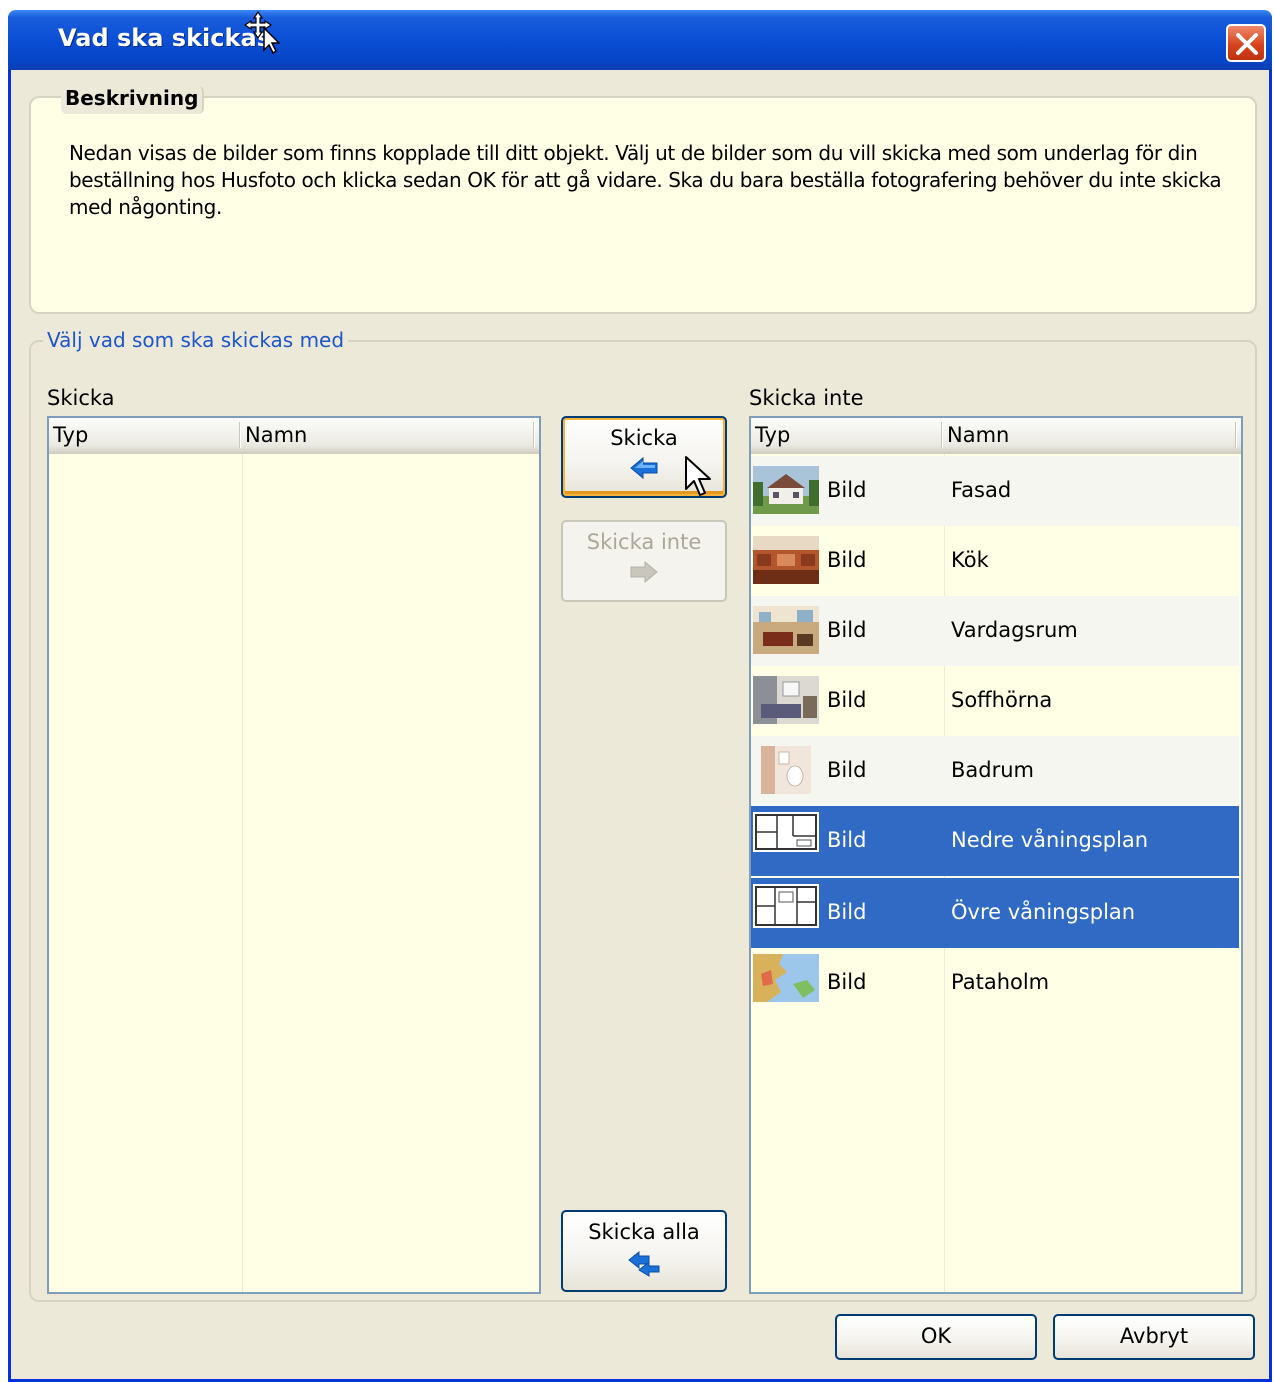 The width and height of the screenshot is (1274, 1382). What do you see at coordinates (644, 468) in the screenshot?
I see `arrow-left-icon` at bounding box center [644, 468].